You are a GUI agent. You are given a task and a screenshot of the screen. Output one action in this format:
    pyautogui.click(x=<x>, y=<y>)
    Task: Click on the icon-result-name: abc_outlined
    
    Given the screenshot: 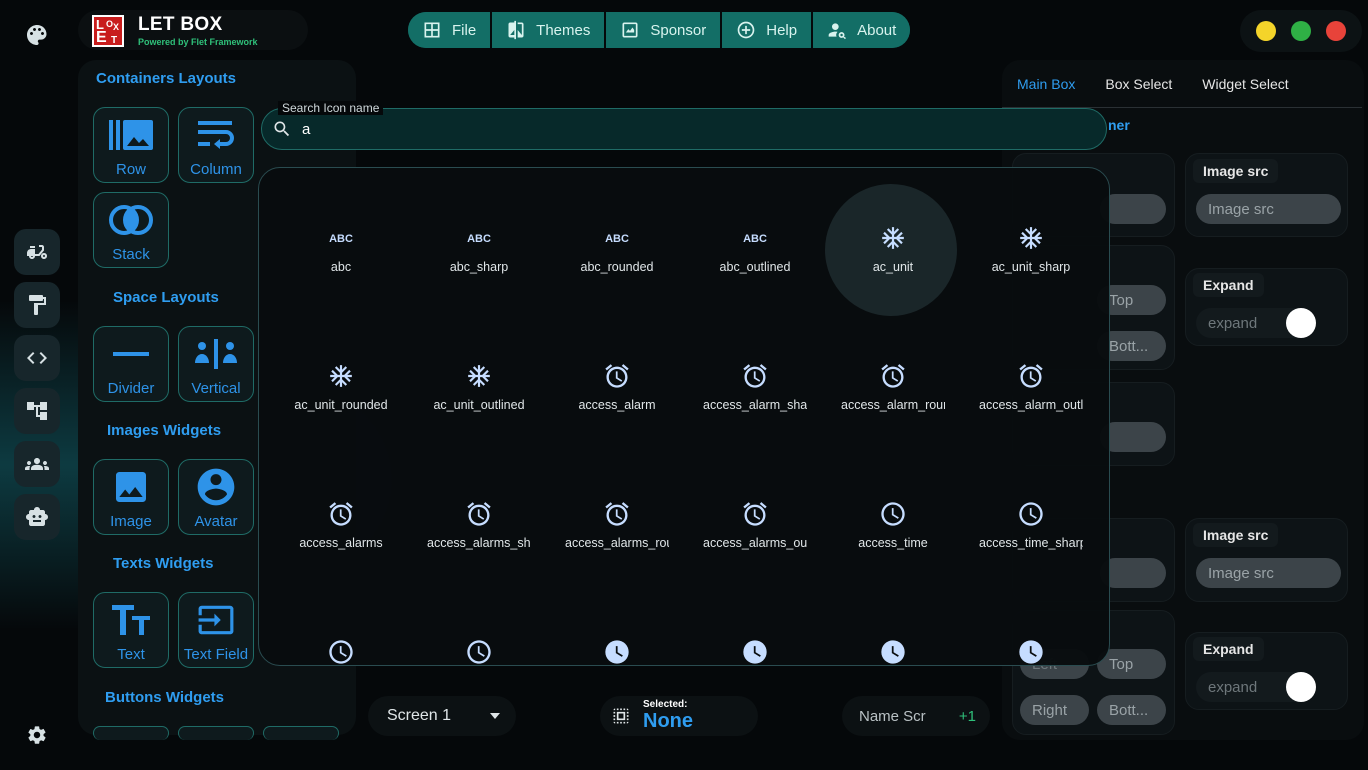 What is the action you would take?
    pyautogui.click(x=755, y=267)
    